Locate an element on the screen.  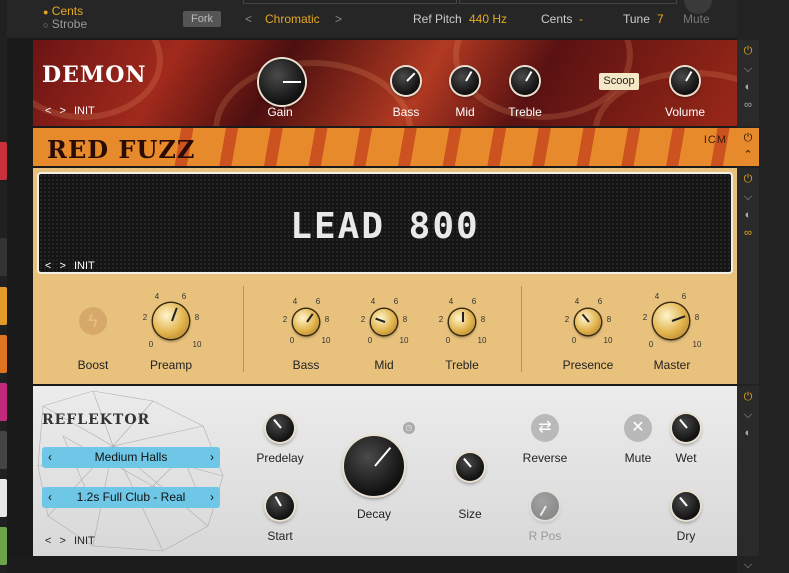
expand-icon: ⌃ is located at coordinates (748, 155).